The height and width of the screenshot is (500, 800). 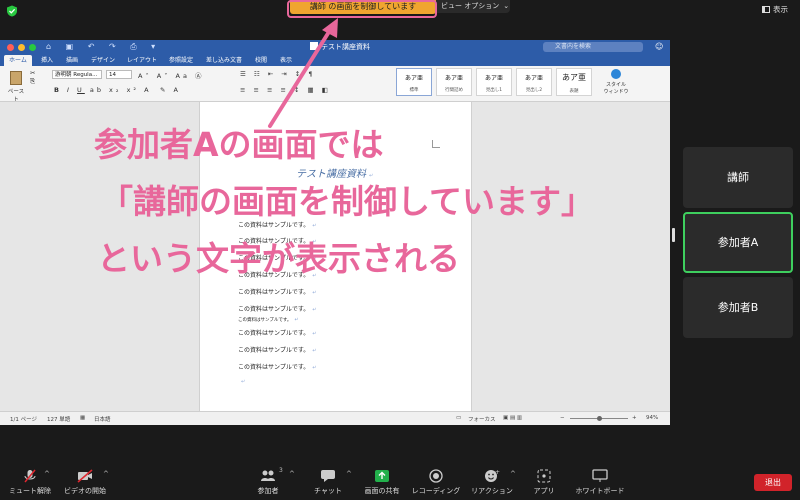 I want to click on layout-icon, so click(x=766, y=9).